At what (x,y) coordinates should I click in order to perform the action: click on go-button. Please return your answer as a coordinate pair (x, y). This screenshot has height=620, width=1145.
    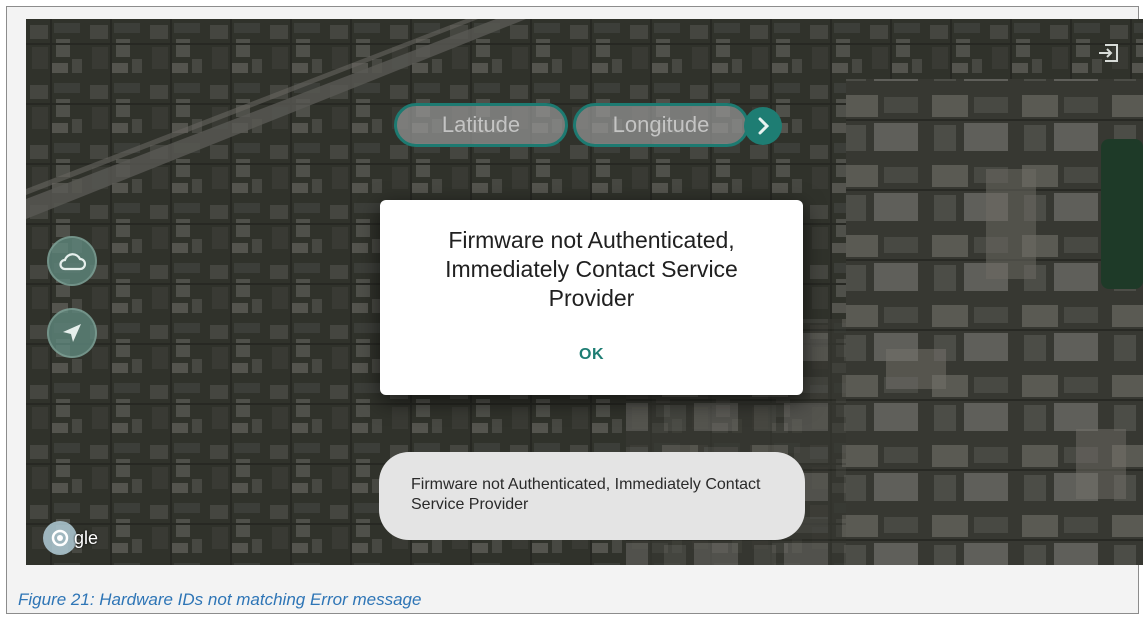
    Looking at the image, I should click on (763, 126).